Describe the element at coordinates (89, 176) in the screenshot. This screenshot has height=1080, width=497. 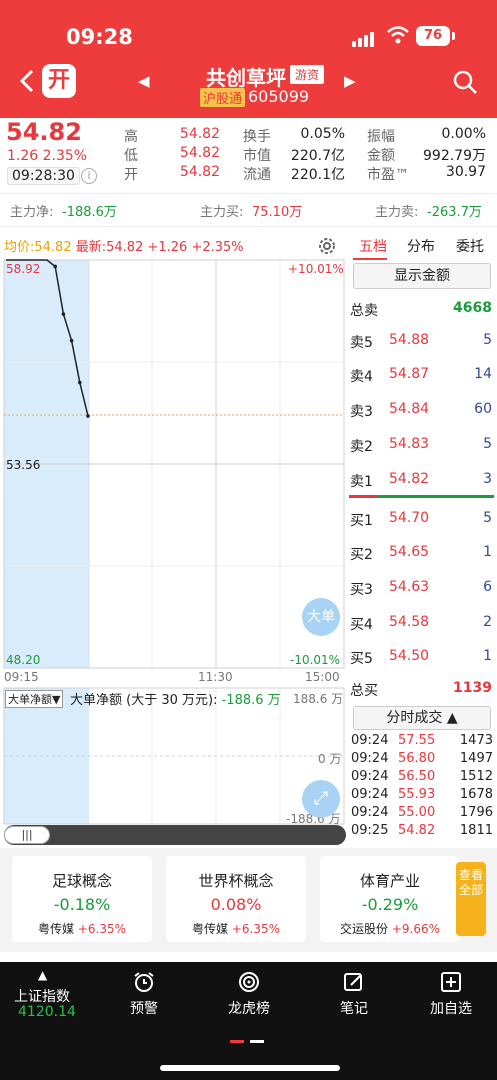
I see `info-icon: i` at that location.